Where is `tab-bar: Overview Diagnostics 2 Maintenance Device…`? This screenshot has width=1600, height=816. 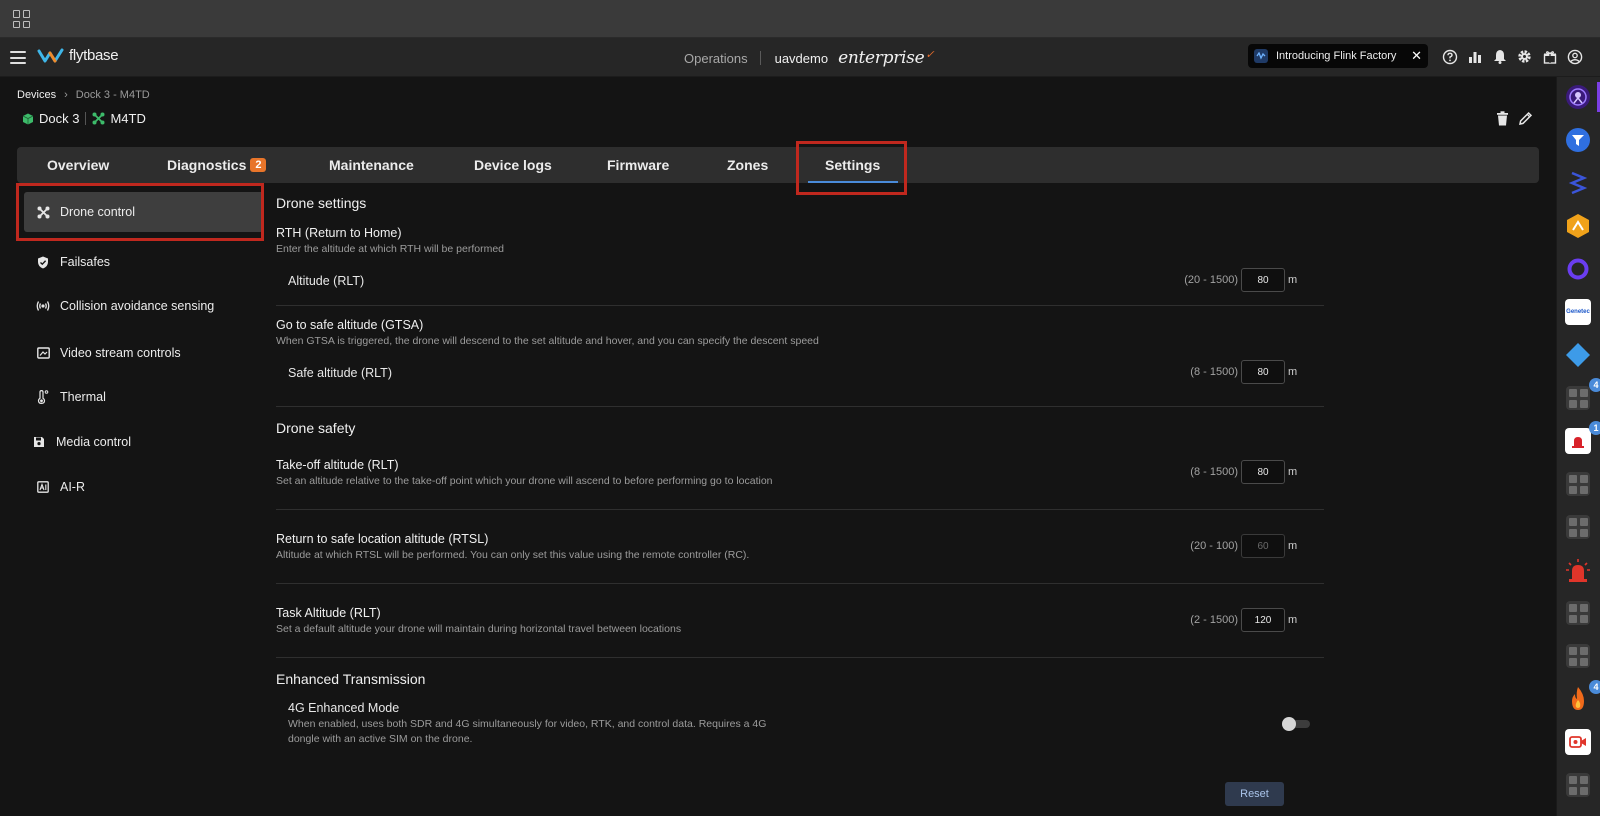 tab-bar: Overview Diagnostics 2 Maintenance Device… is located at coordinates (778, 165).